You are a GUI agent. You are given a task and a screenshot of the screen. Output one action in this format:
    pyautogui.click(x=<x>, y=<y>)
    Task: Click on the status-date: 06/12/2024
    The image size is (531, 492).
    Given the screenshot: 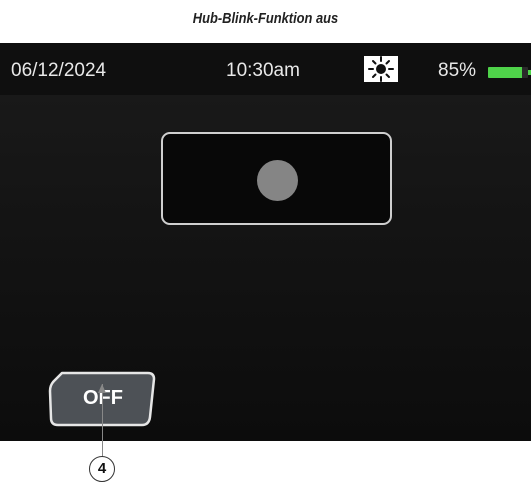 What is the action you would take?
    pyautogui.click(x=59, y=70)
    